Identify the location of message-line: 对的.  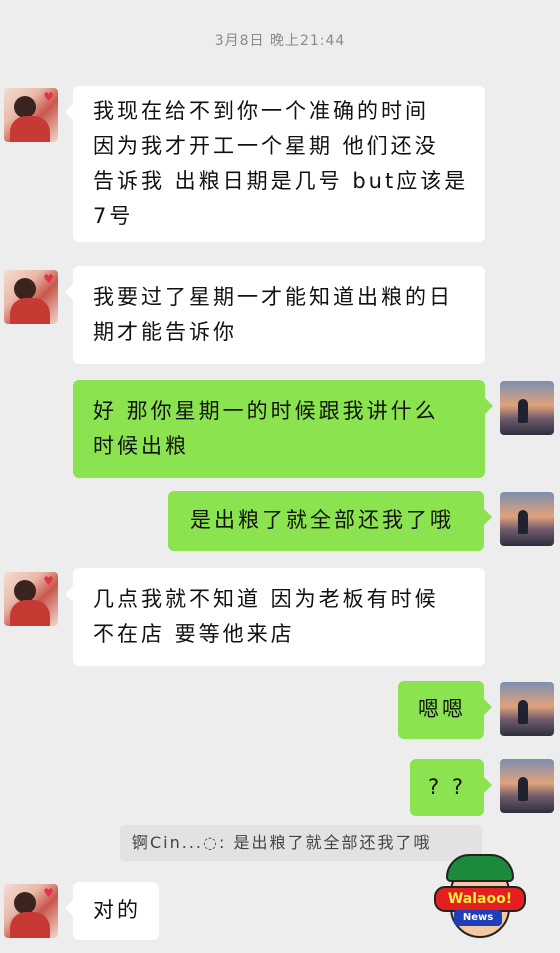
(117, 910).